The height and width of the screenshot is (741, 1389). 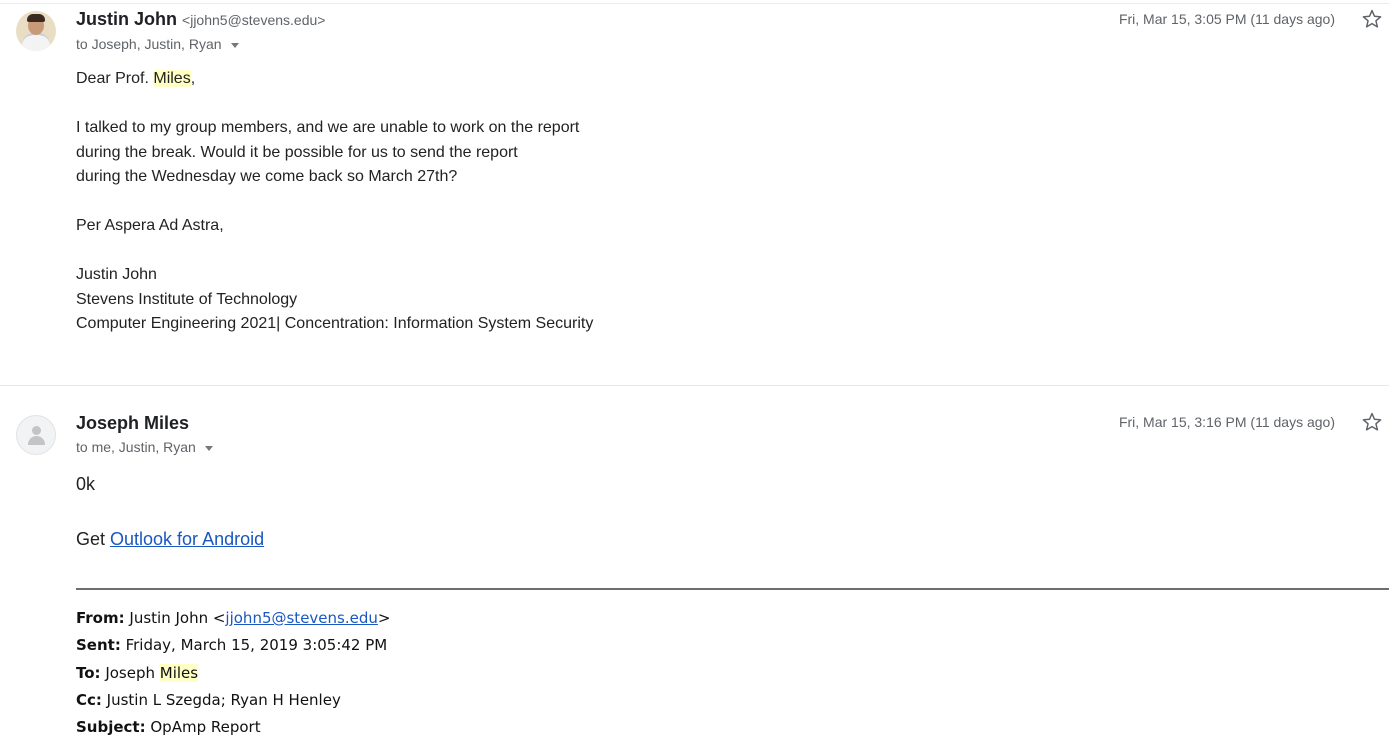 What do you see at coordinates (301, 618) in the screenshot?
I see `quoted-email-link: jjohn5@stevens.edu` at bounding box center [301, 618].